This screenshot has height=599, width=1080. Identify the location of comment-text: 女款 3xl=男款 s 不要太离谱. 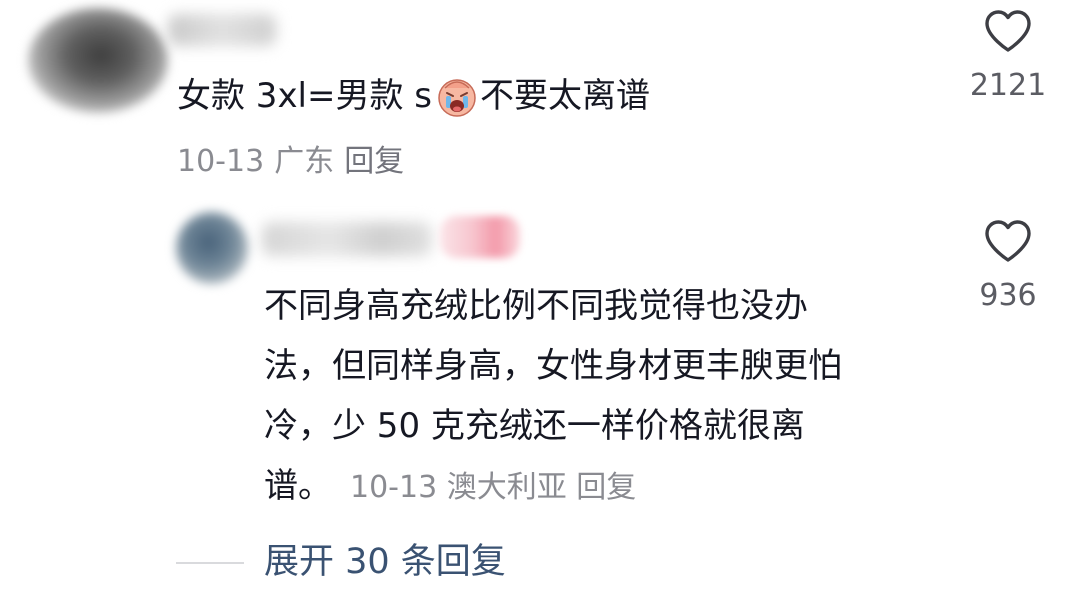
(413, 96).